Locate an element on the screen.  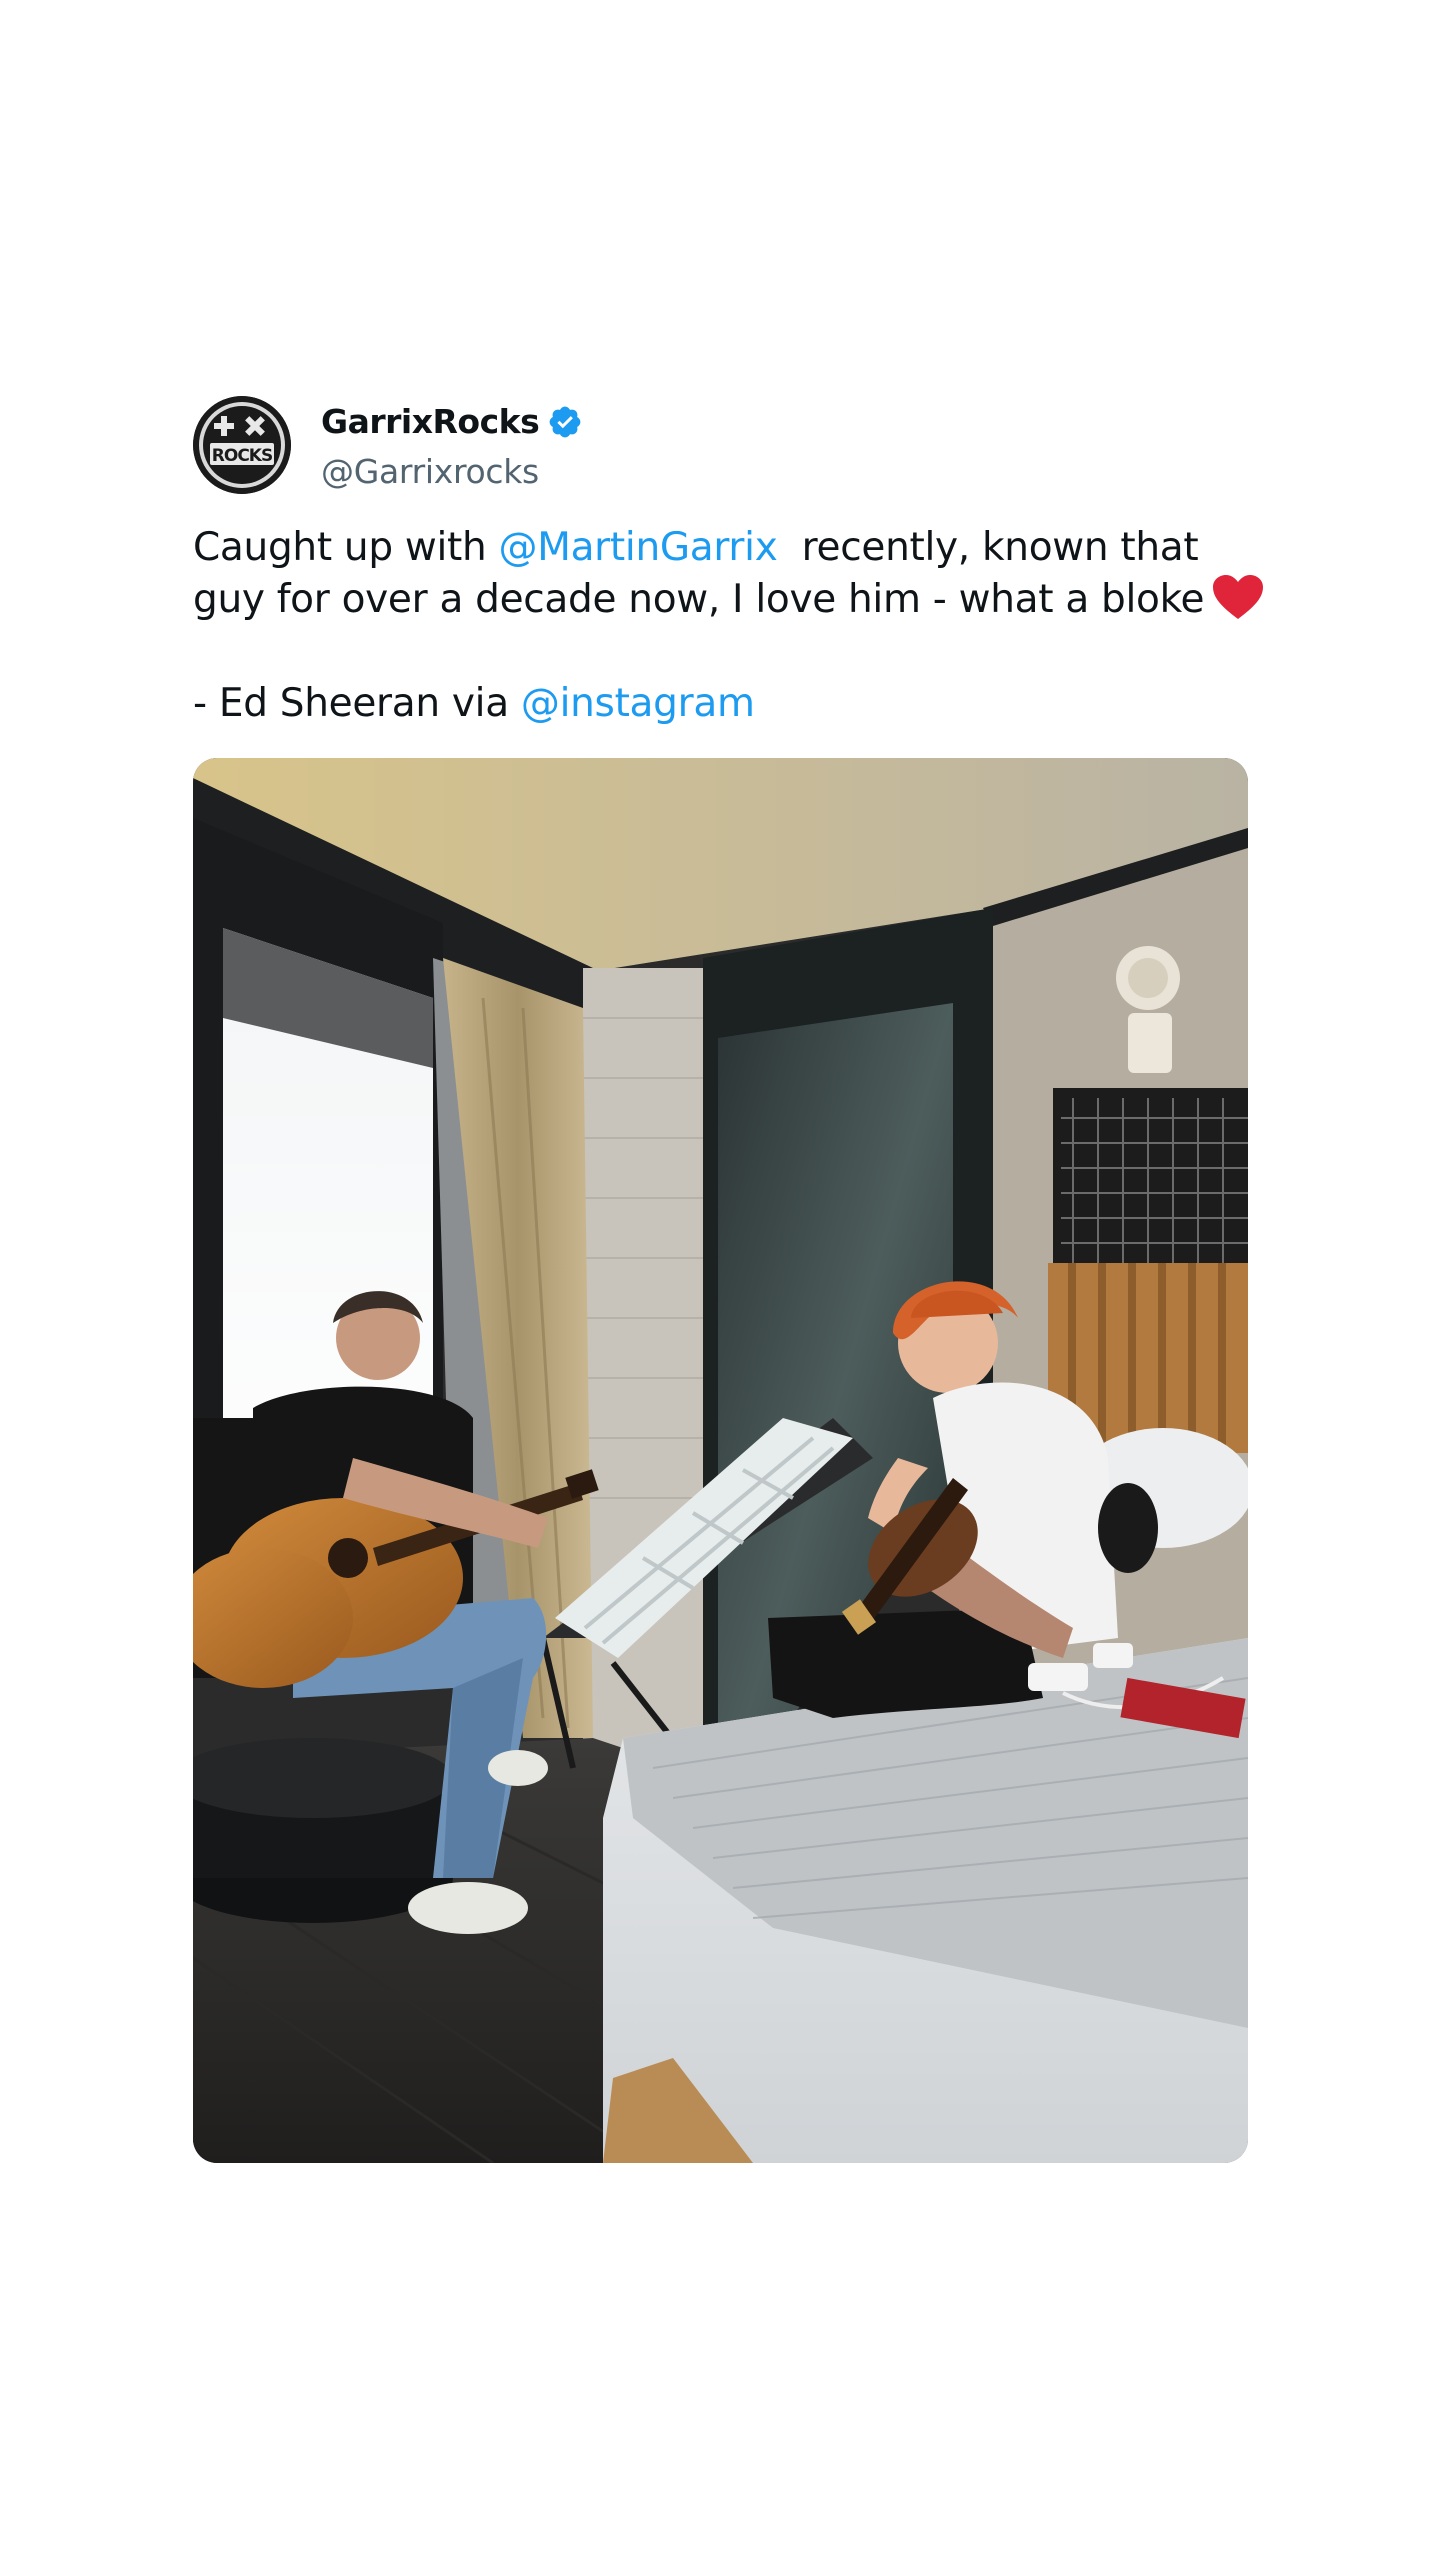
verified-badge-icon is located at coordinates (565, 422).